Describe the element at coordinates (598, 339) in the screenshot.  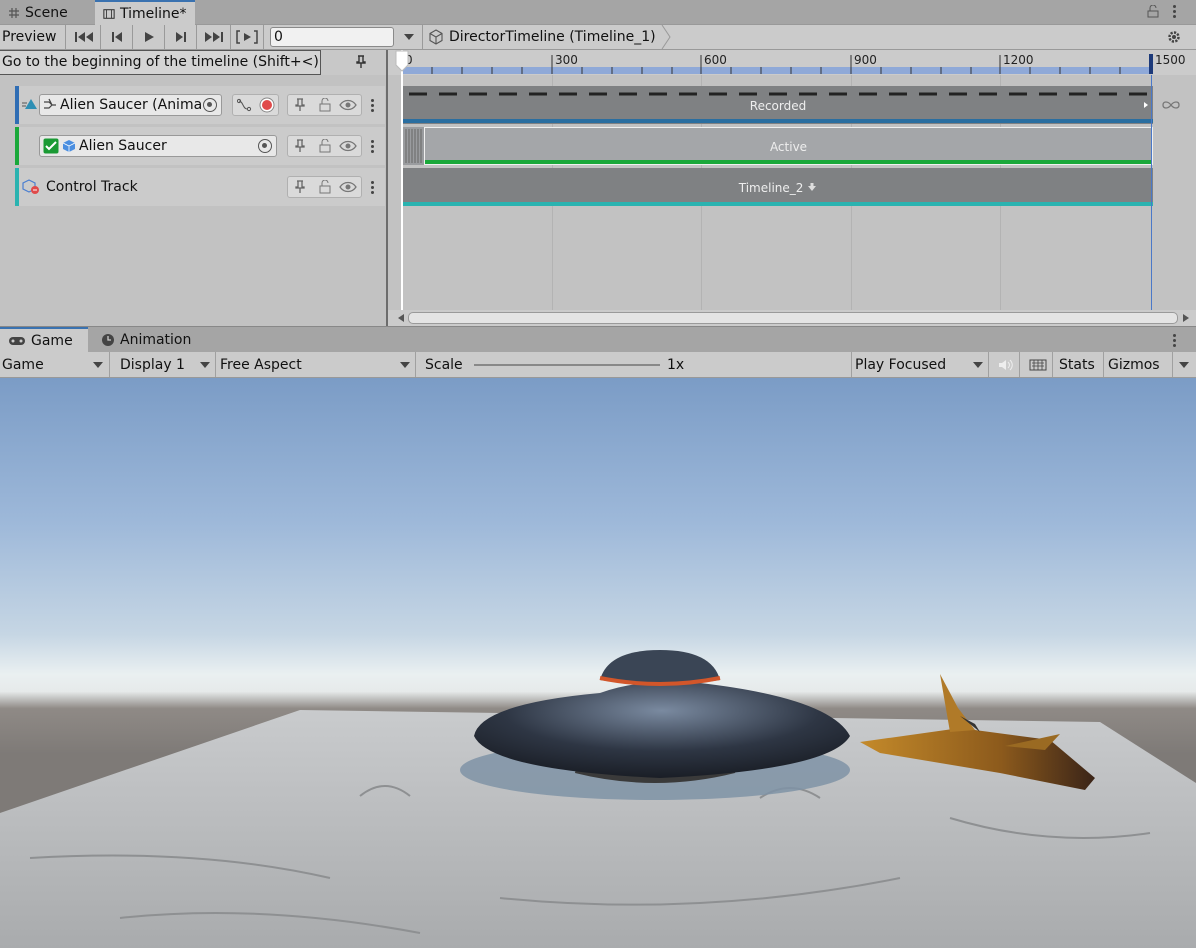
I see `game-tab-bar: Game Animation` at that location.